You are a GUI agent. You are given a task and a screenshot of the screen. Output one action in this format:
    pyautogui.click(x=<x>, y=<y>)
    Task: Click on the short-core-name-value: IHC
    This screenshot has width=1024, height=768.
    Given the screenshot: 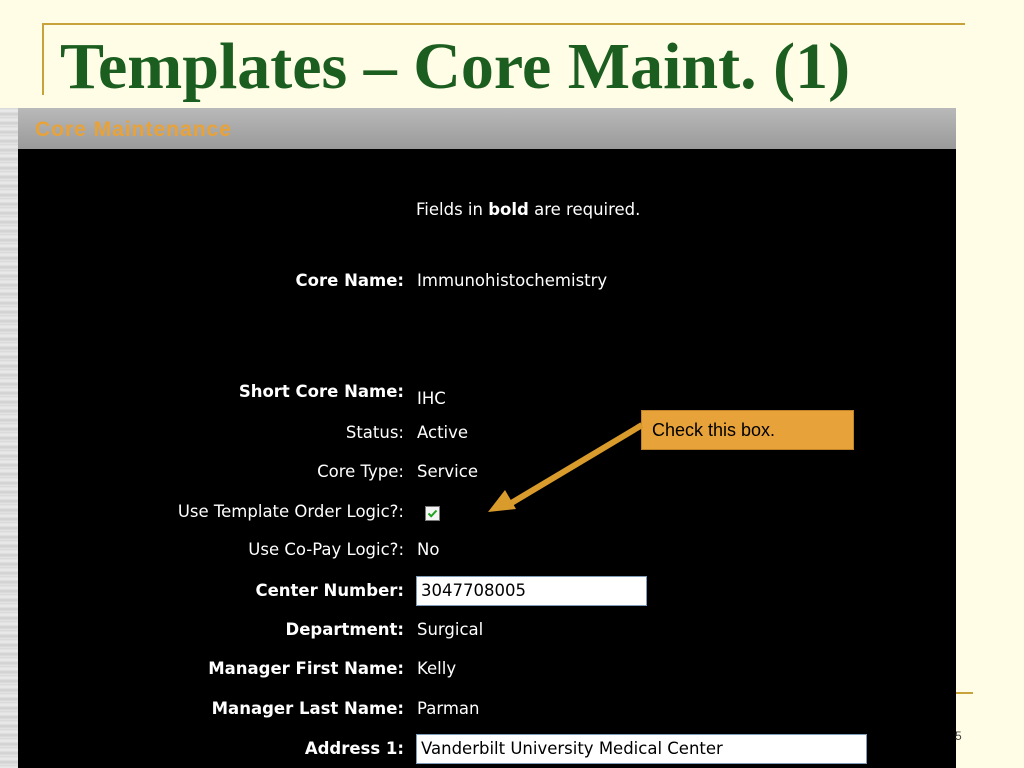 What is the action you would take?
    pyautogui.click(x=431, y=398)
    